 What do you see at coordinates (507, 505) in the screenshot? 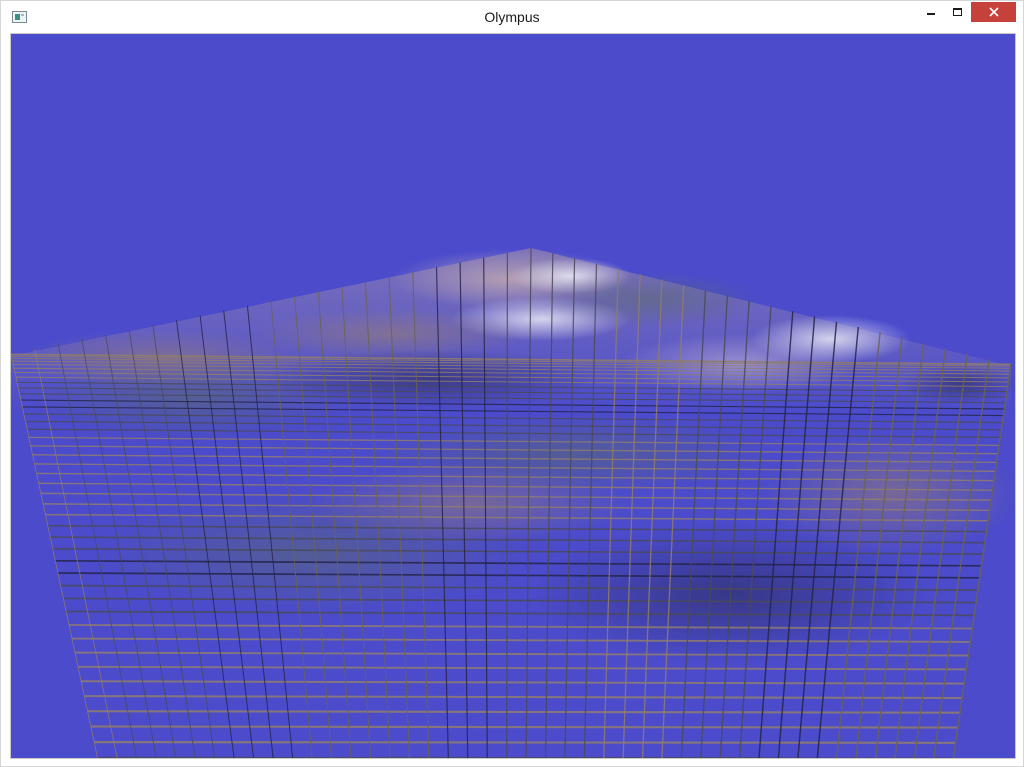
I see `grid-line-column` at bounding box center [507, 505].